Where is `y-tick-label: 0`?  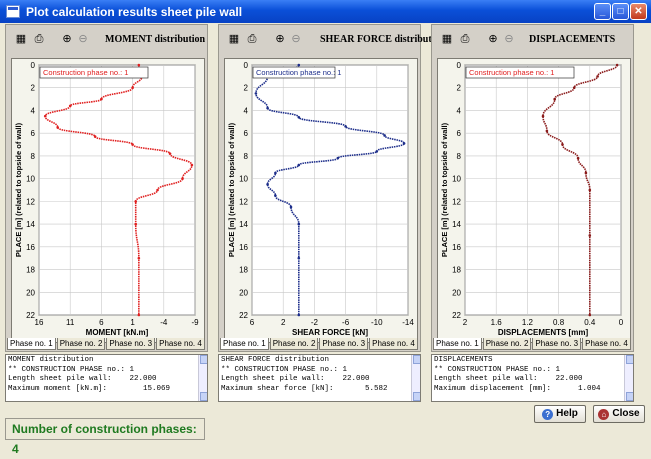 y-tick-label: 0 is located at coordinates (246, 65).